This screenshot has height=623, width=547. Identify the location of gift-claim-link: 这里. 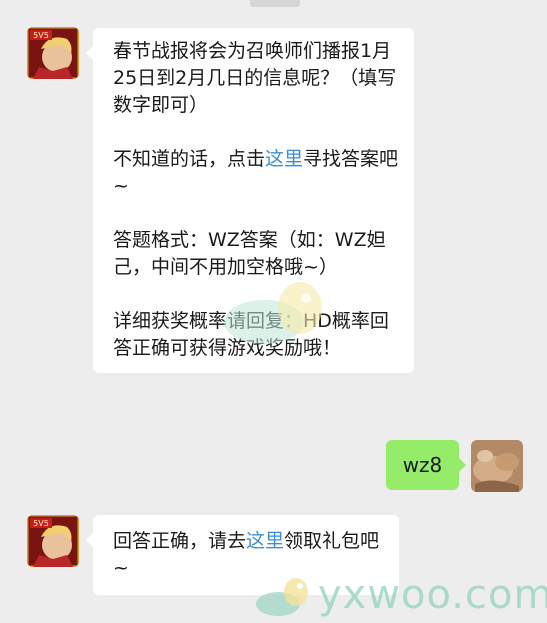
(265, 541).